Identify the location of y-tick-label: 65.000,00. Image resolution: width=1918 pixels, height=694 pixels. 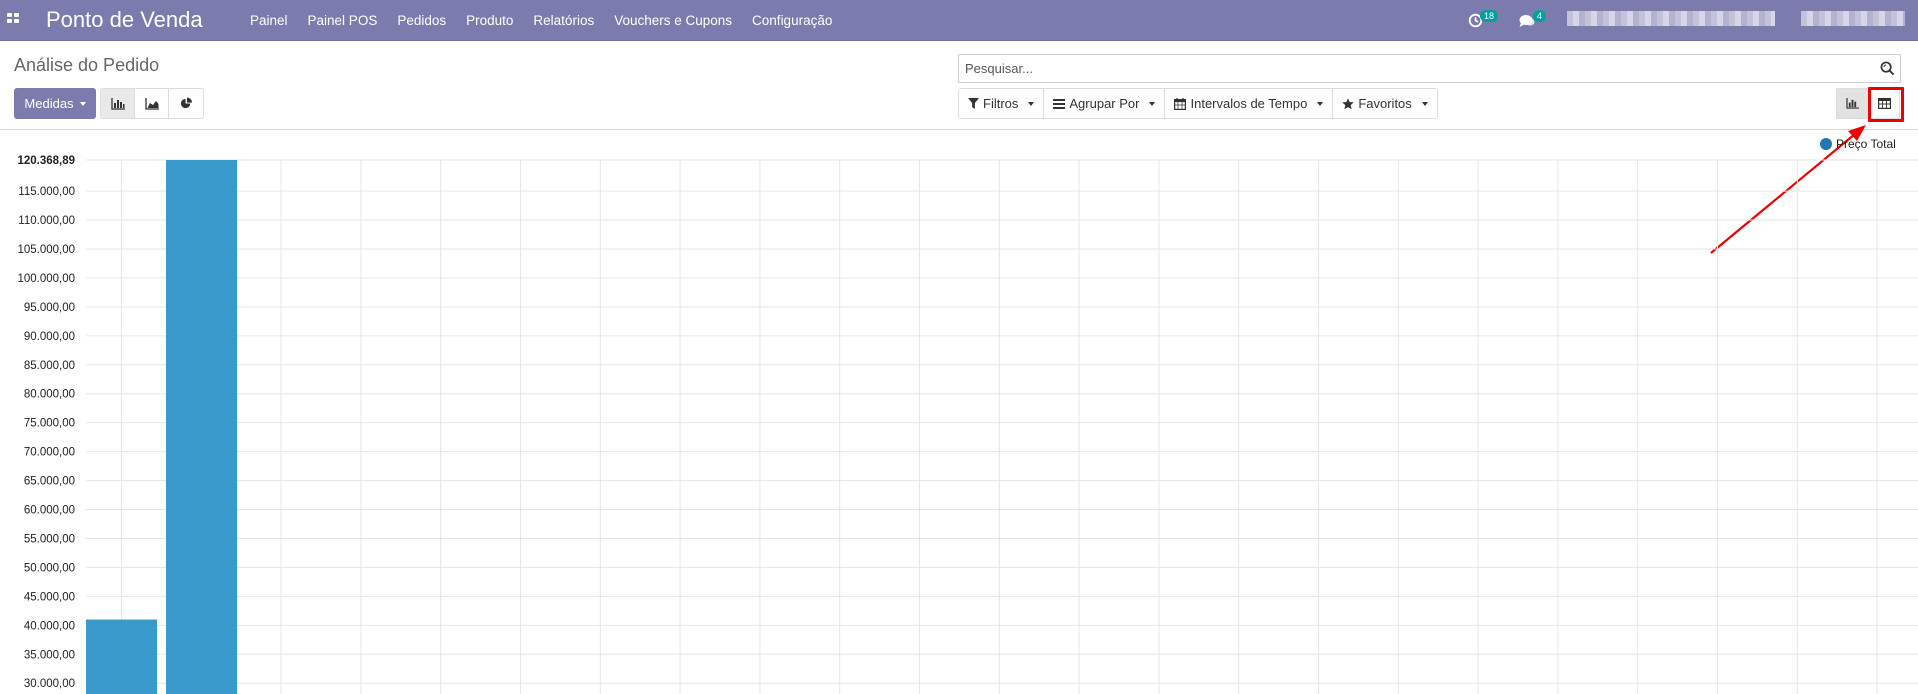
(49, 482).